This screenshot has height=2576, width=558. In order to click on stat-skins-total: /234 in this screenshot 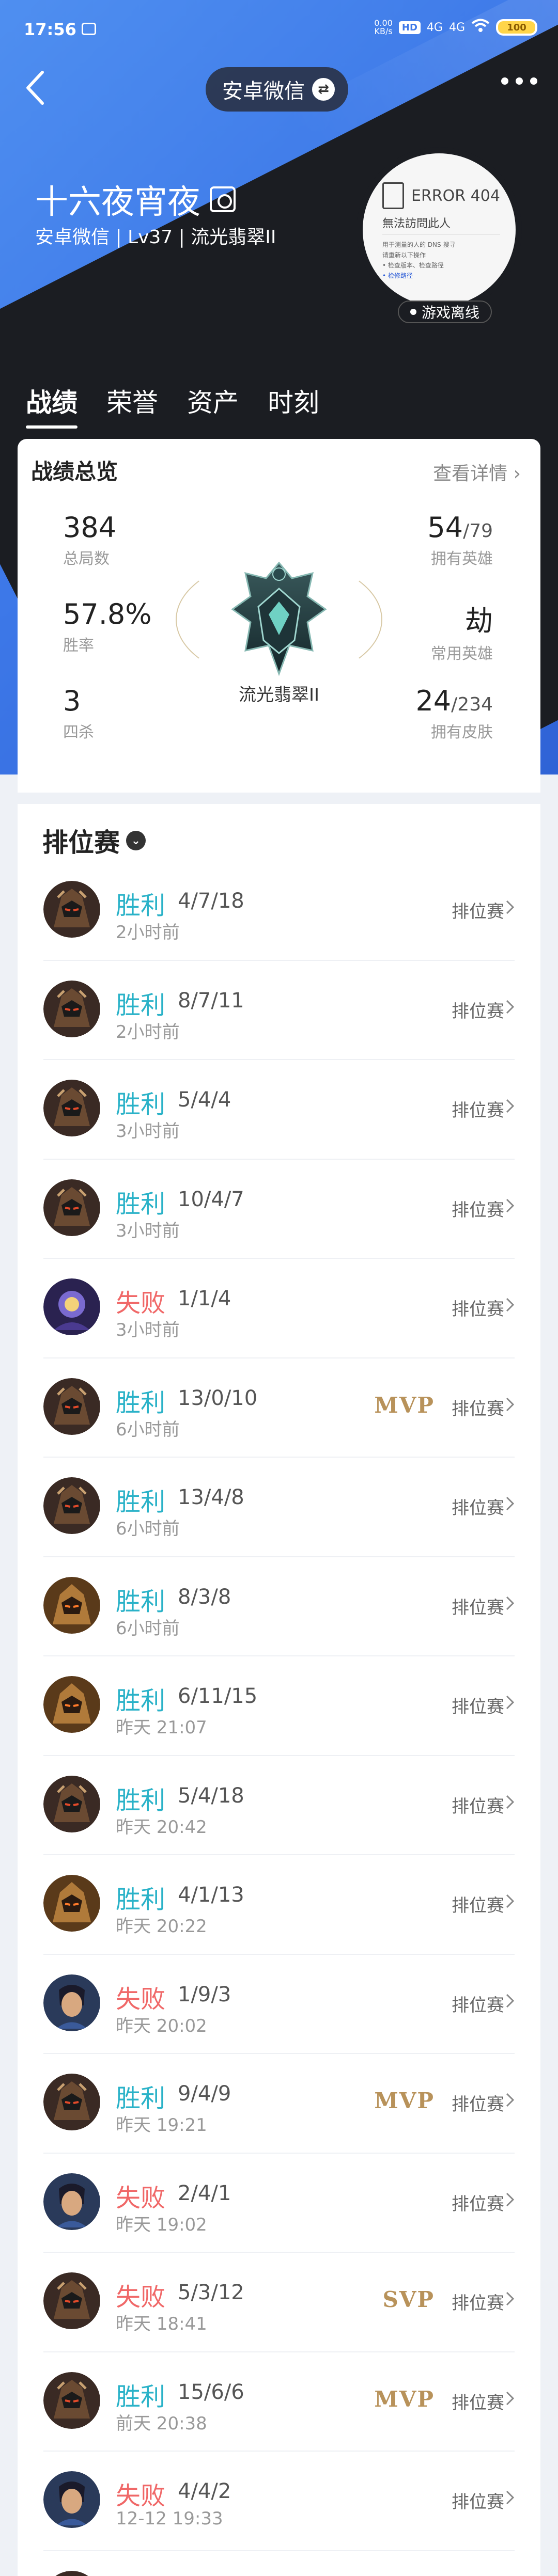, I will do `click(472, 704)`.